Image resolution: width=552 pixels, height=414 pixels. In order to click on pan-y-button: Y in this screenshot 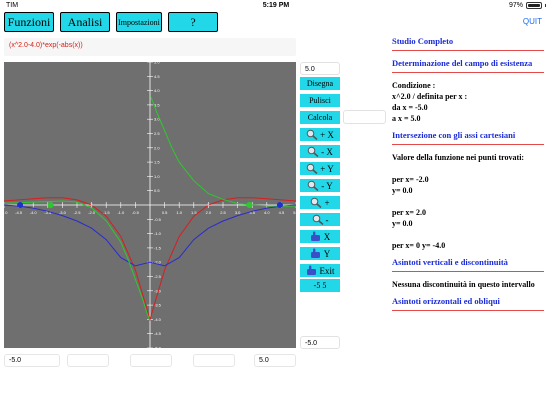, I will do `click(320, 253)`.